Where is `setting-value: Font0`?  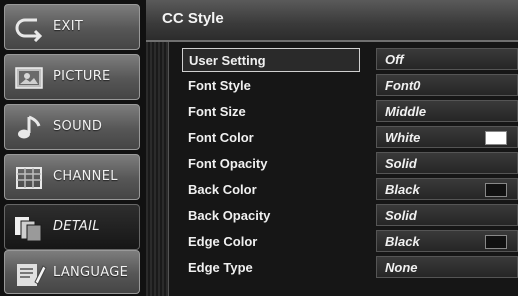
setting-value: Font0 is located at coordinates (447, 85).